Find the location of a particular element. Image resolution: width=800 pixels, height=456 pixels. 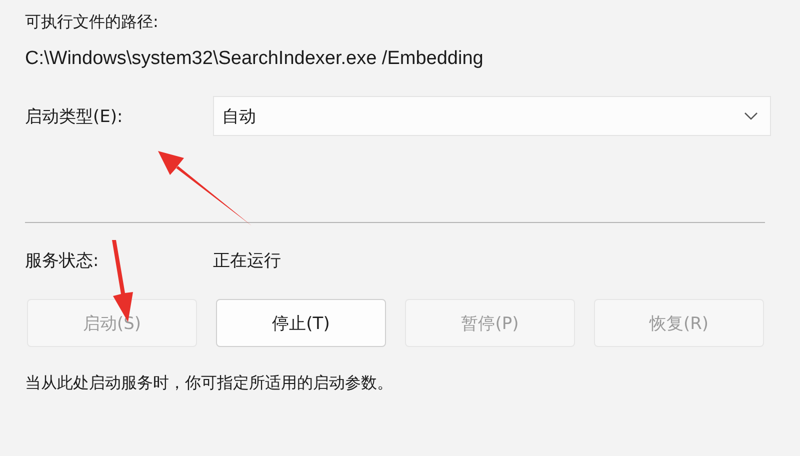

path-label: 可执行文件的路径: is located at coordinates (92, 22).